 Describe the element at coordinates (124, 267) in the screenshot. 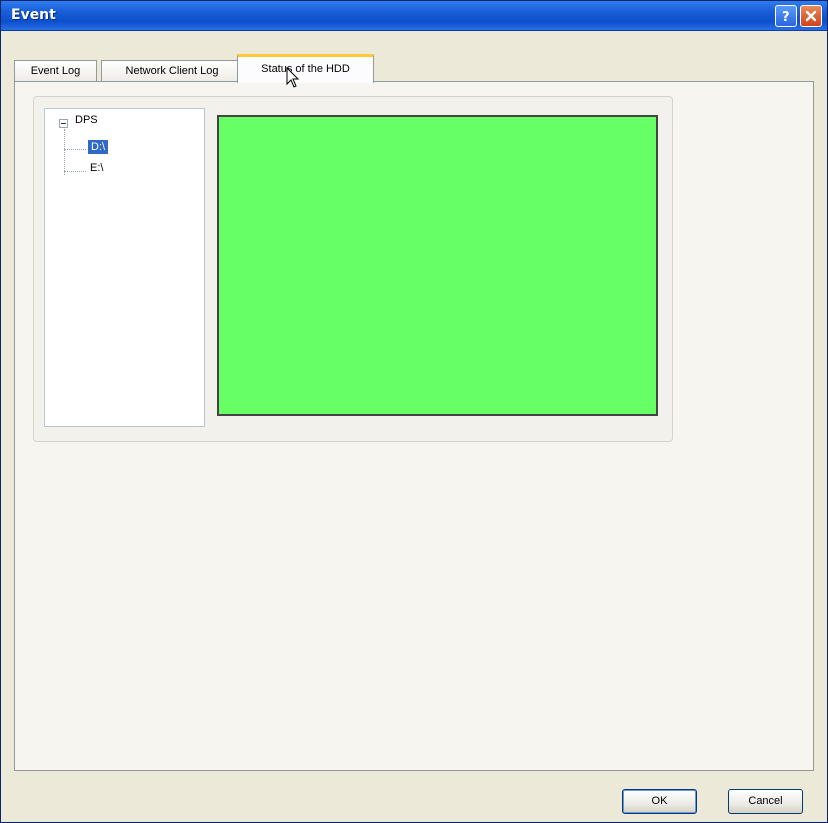

I see `drive-tree: DPS D:\ E:\` at that location.